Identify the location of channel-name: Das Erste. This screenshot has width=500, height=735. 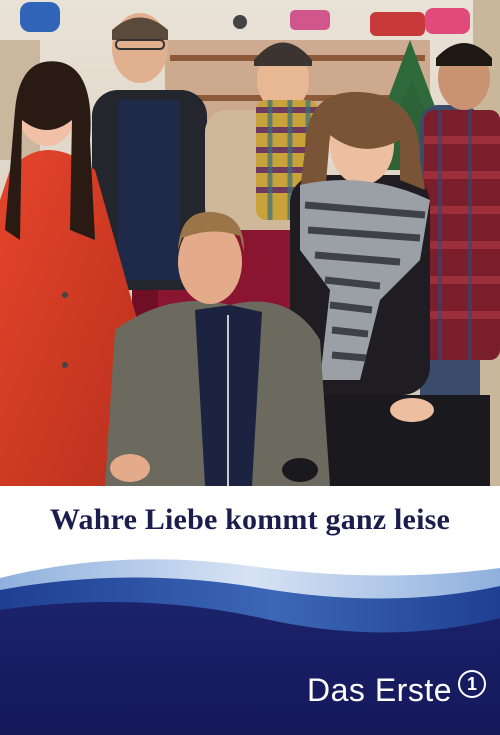
(379, 690).